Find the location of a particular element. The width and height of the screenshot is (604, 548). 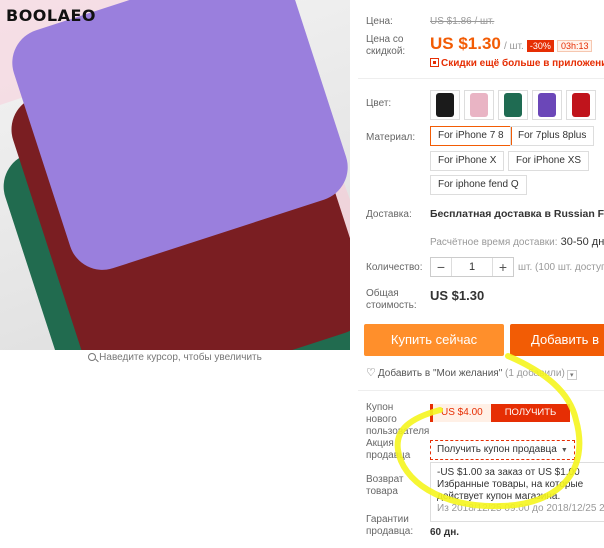

zoom-hint: Наведите курсор, чтобы увеличить is located at coordinates (175, 357).